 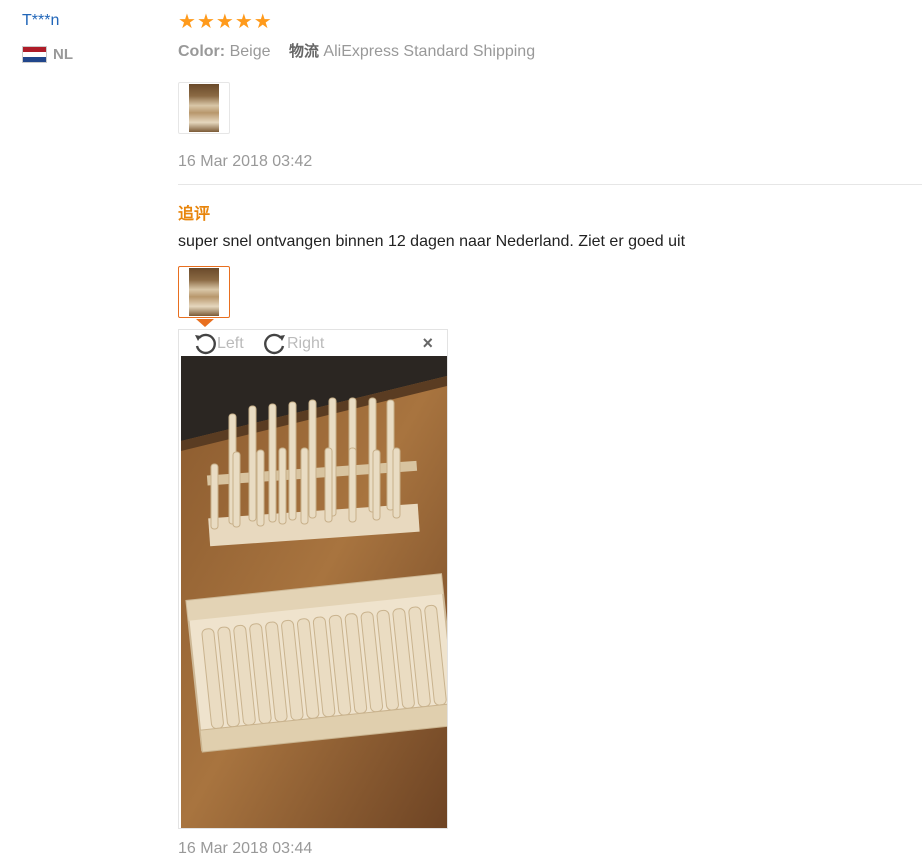 I want to click on followup-date: 16 Mar 2018 03:44, so click(x=245, y=848).